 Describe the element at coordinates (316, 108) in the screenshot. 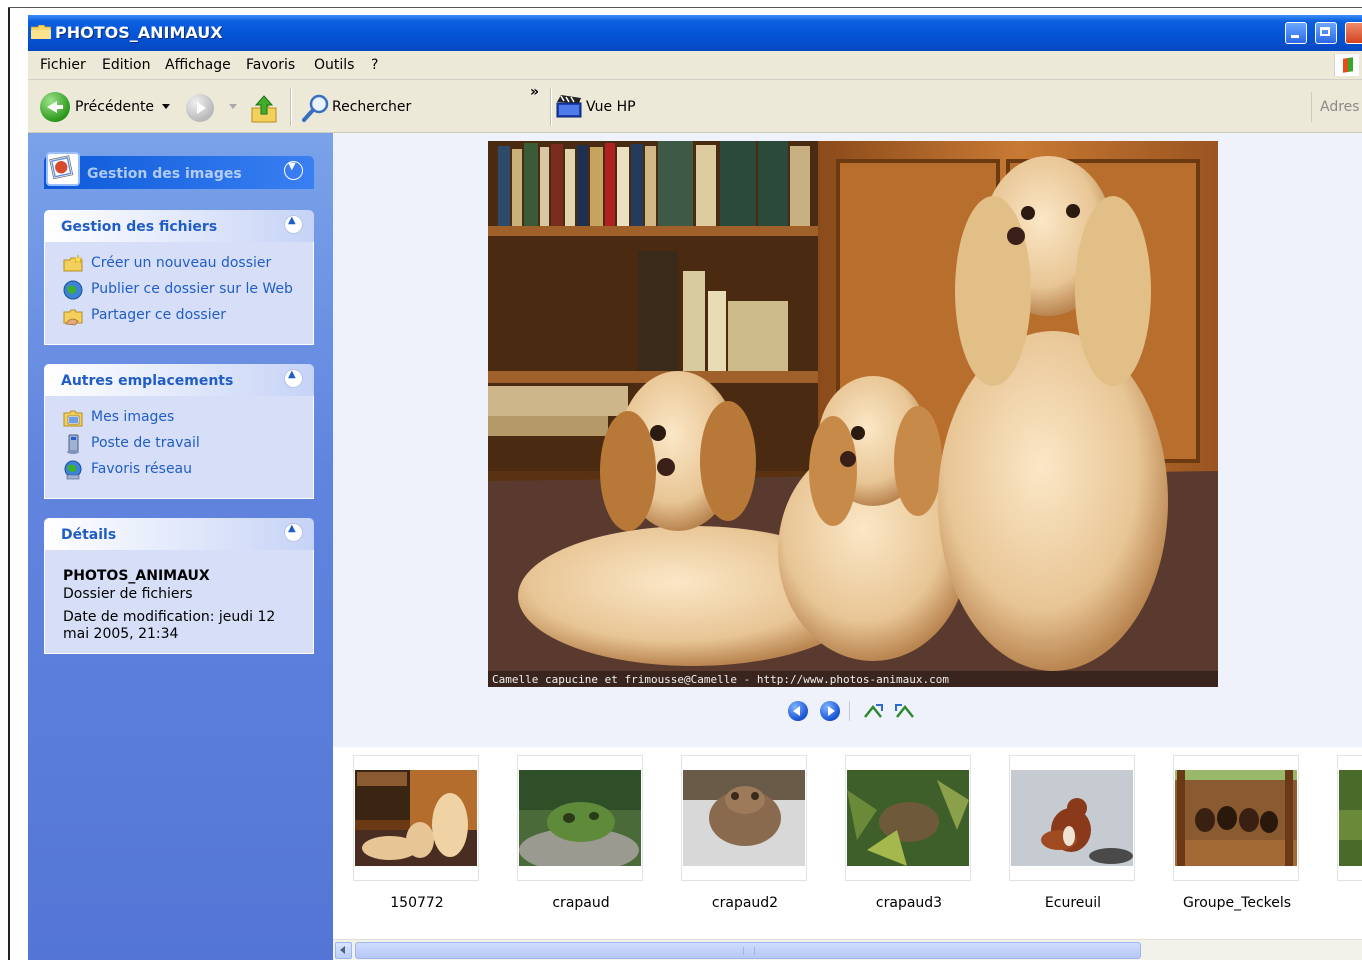

I see `search-icon` at that location.